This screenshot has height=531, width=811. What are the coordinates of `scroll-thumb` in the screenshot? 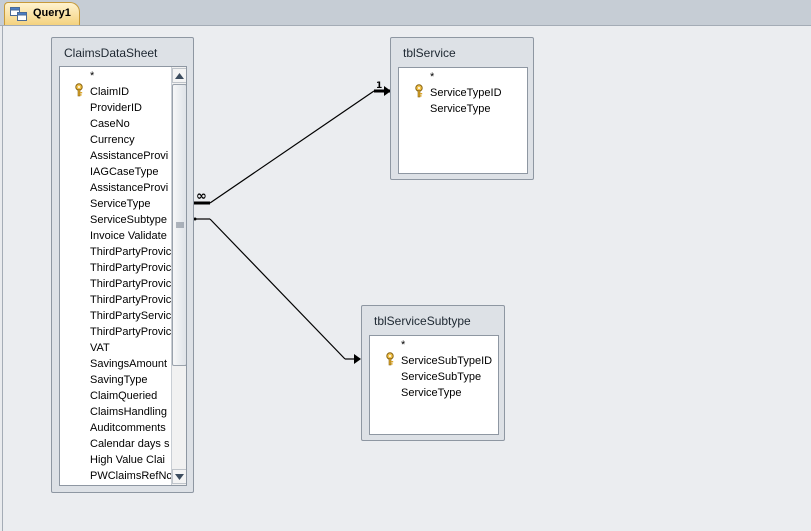 It's located at (179, 225).